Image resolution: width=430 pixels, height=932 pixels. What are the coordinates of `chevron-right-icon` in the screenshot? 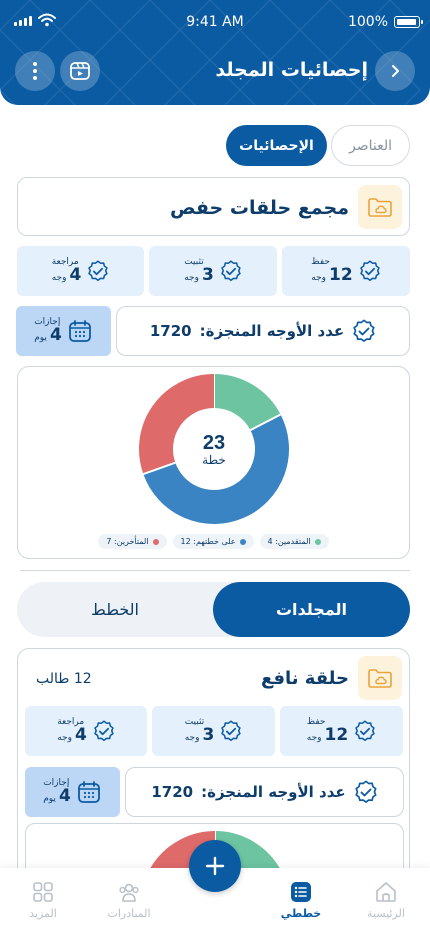 It's located at (395, 71).